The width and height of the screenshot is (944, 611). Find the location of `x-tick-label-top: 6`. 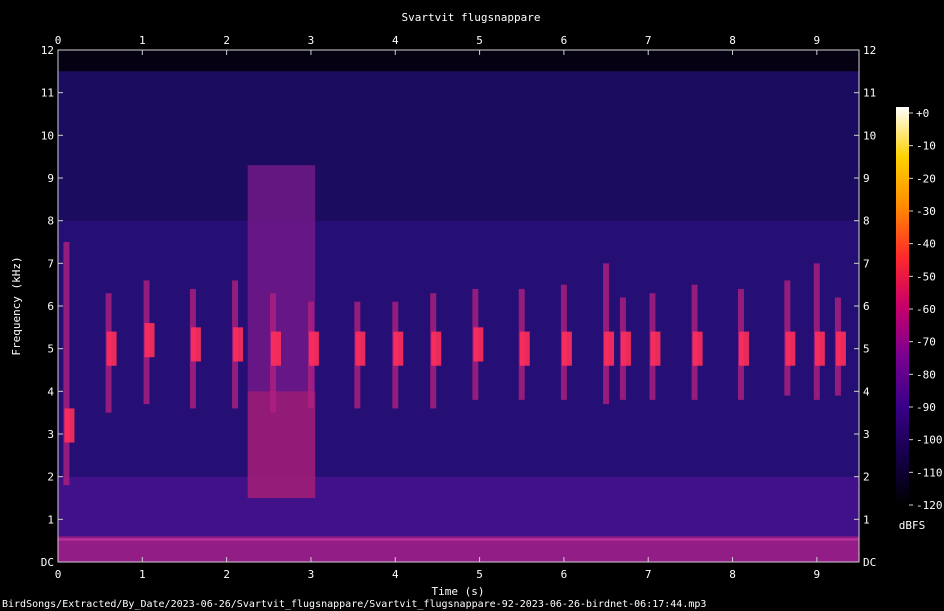

x-tick-label-top: 6 is located at coordinates (564, 40).